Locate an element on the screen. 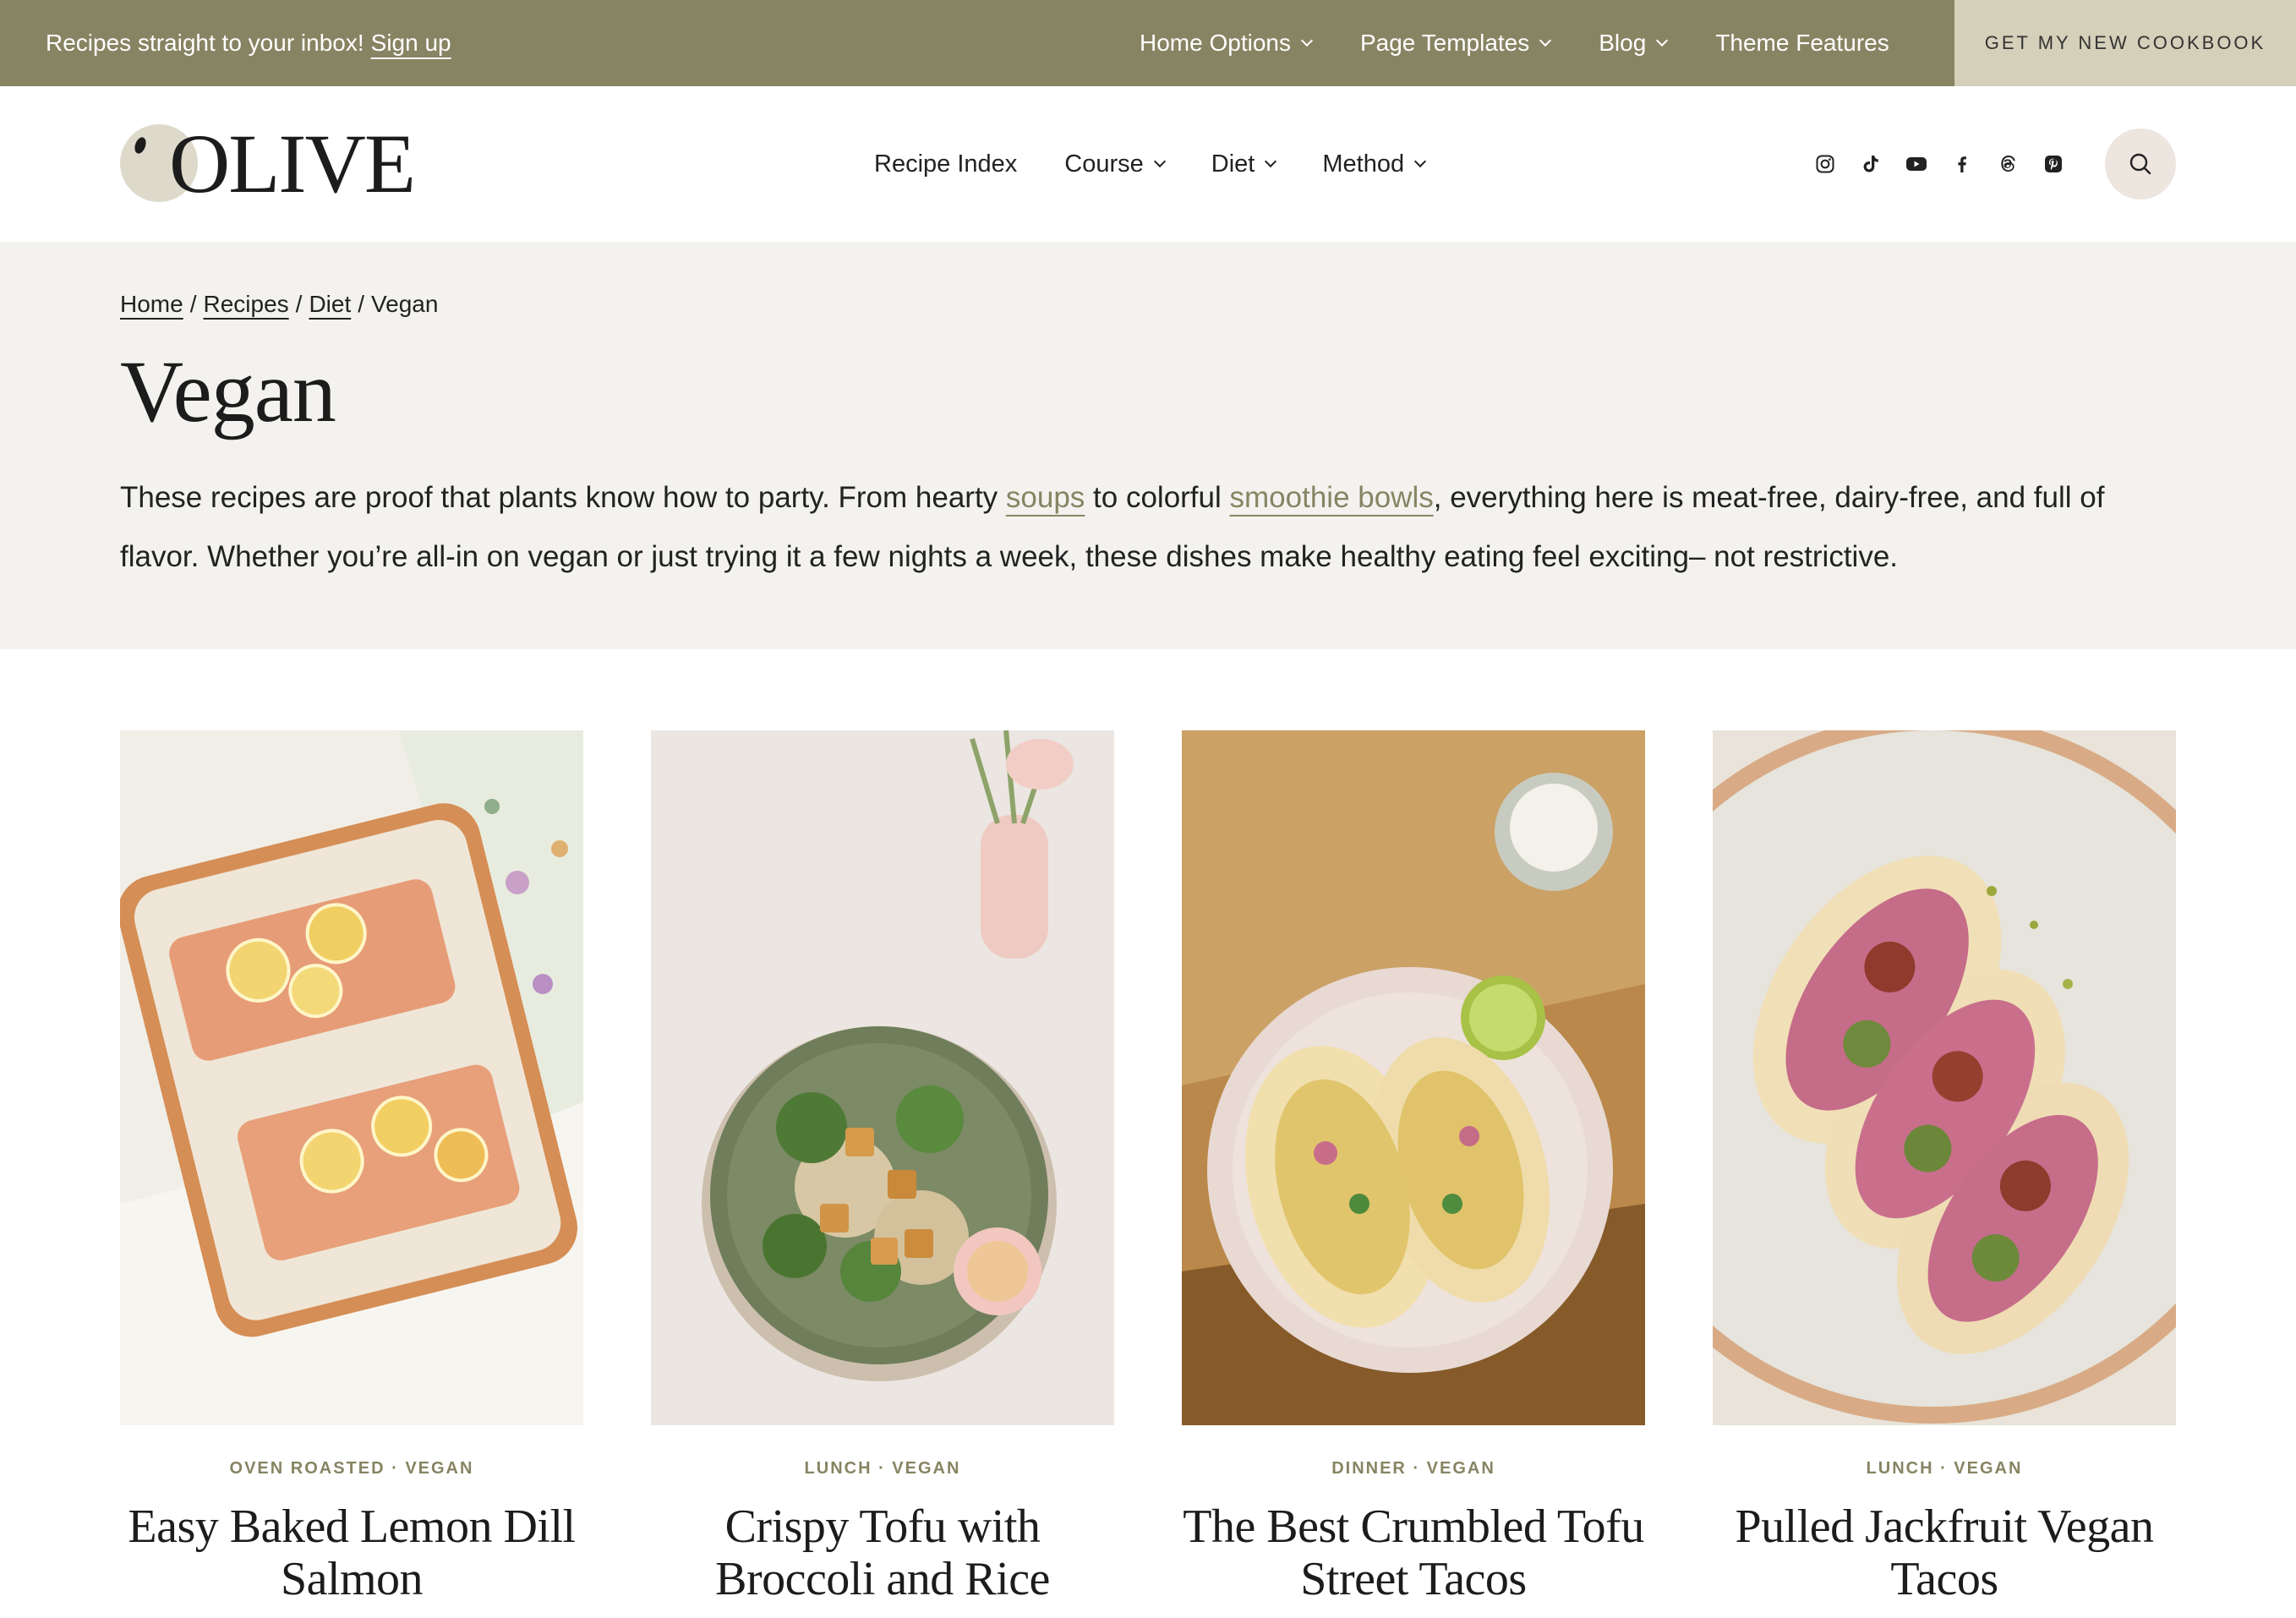  search-button is located at coordinates (2140, 164).